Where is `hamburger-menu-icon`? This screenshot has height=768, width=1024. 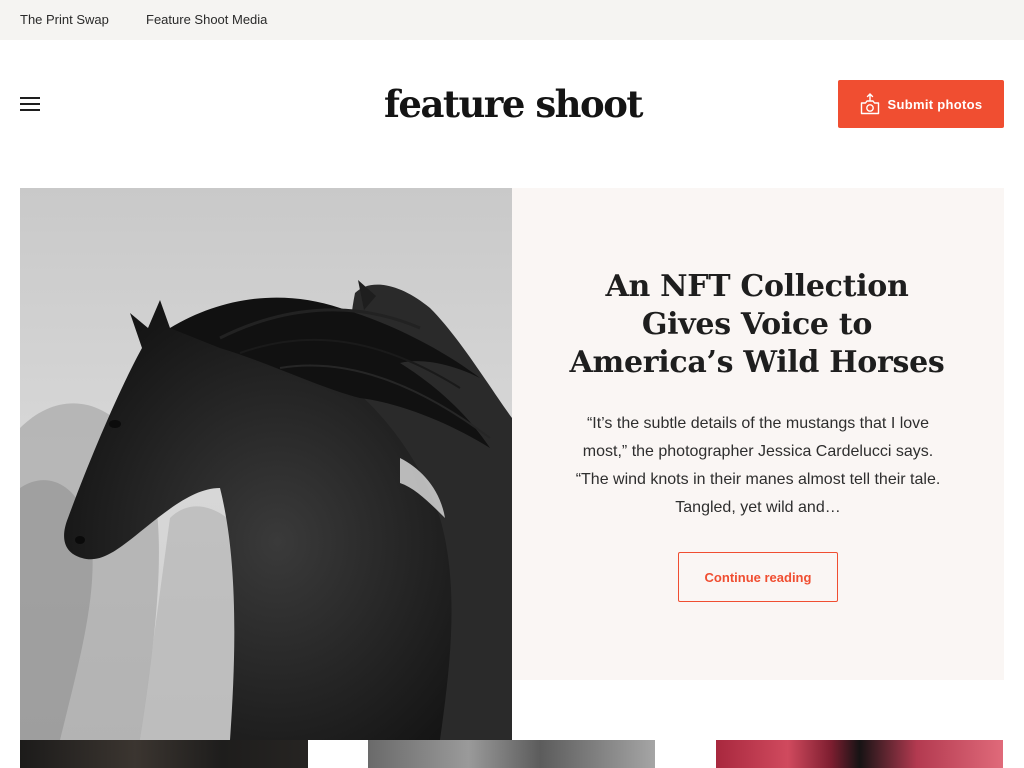 hamburger-menu-icon is located at coordinates (30, 104).